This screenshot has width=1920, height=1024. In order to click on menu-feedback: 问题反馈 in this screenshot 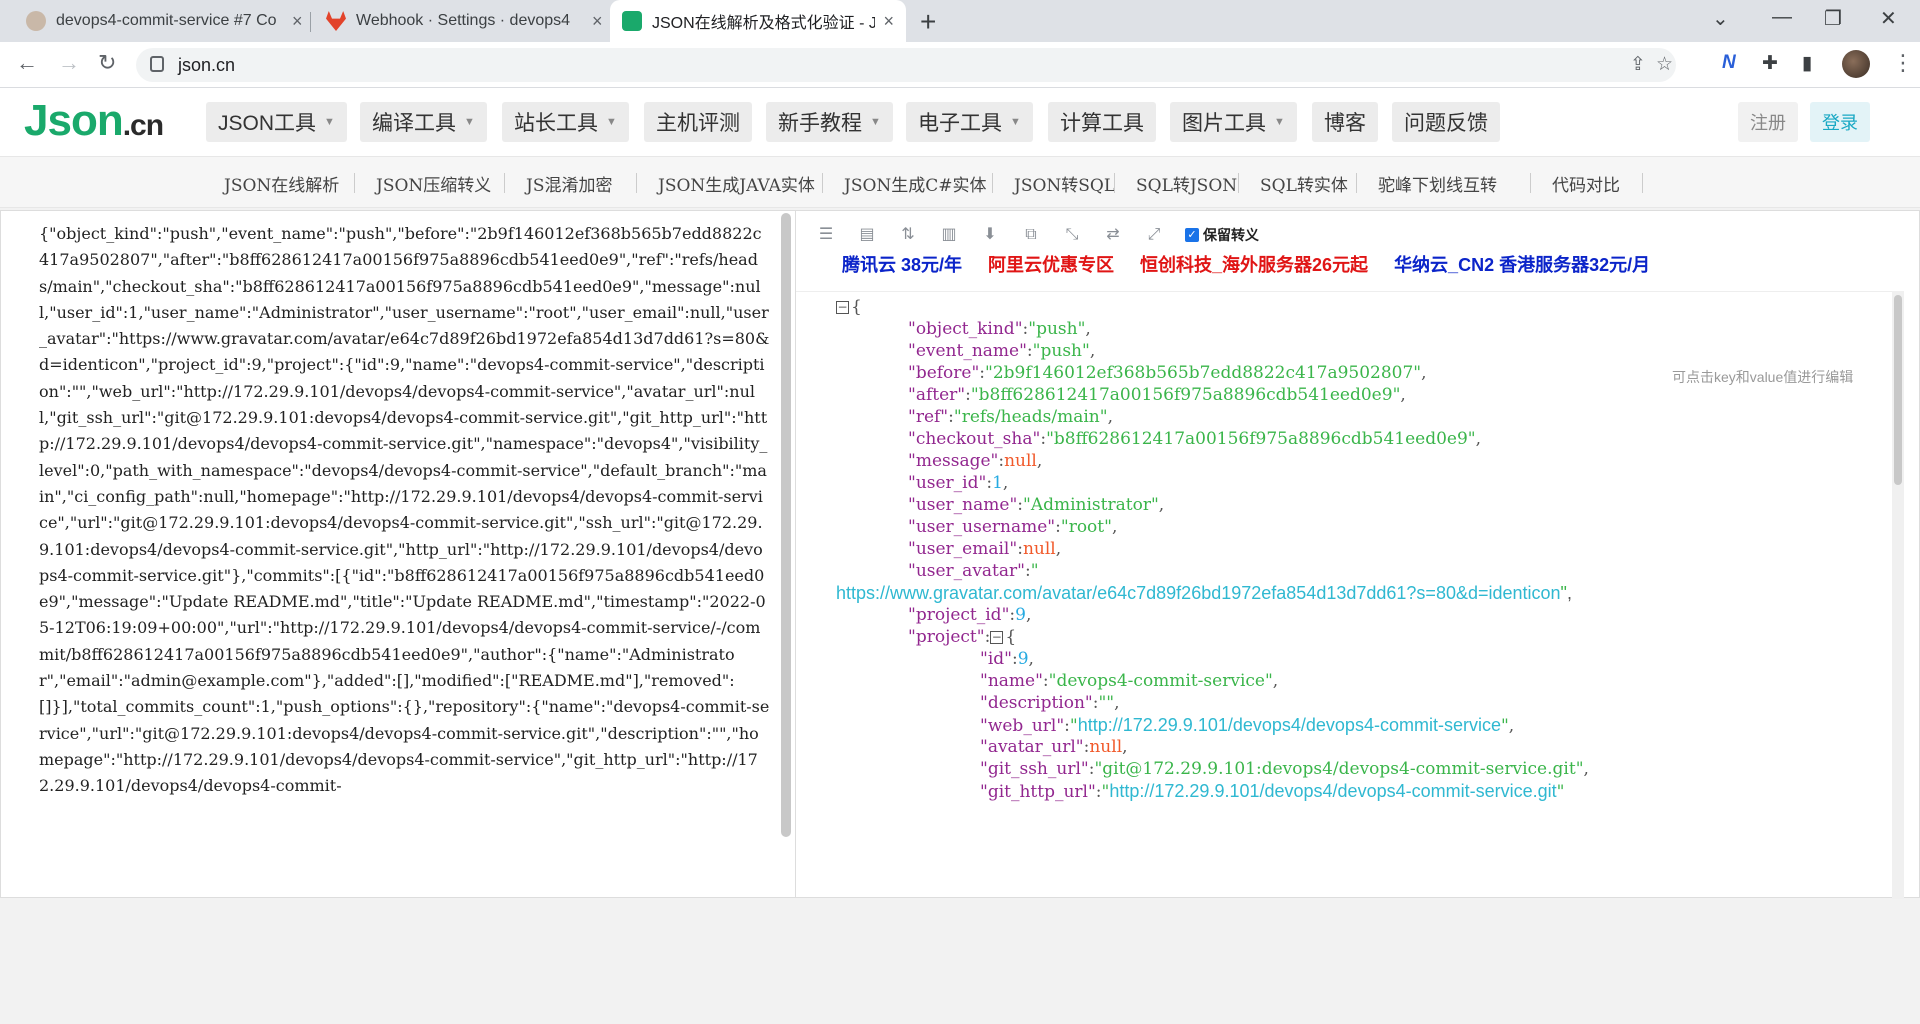, I will do `click(1446, 122)`.